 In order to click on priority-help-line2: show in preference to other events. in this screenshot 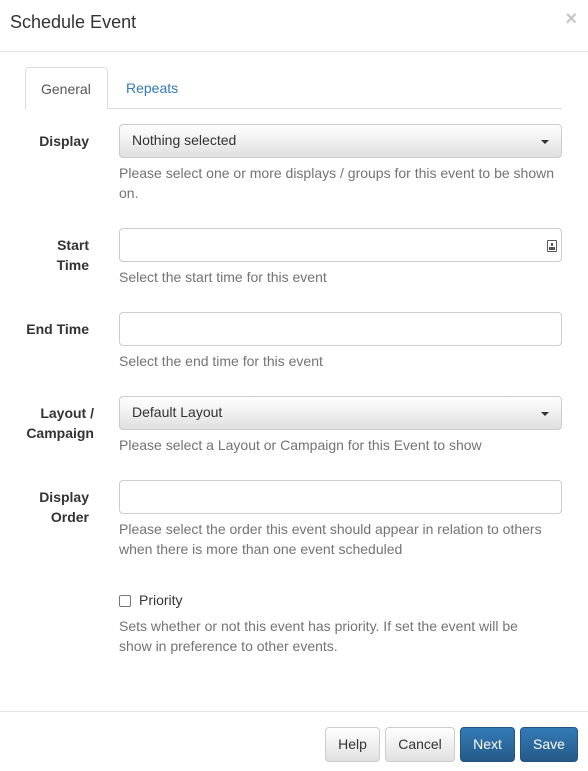, I will do `click(228, 646)`.